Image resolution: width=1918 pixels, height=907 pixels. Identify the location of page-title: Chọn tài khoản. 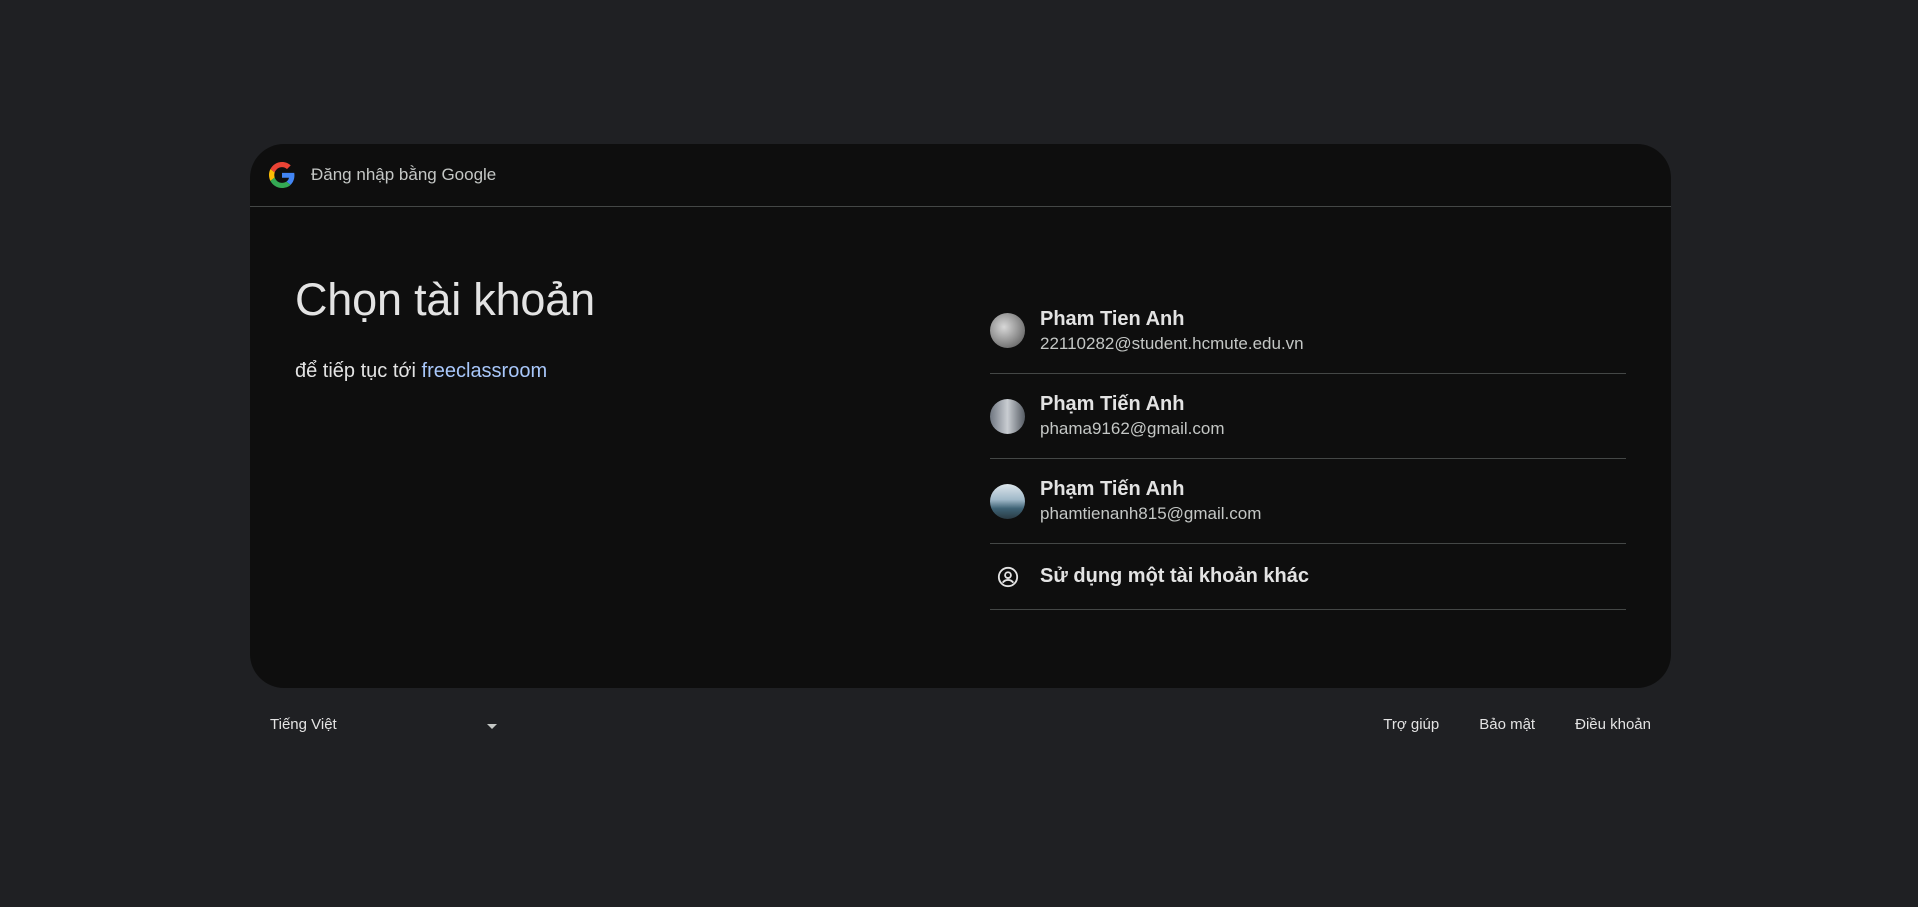
(445, 299).